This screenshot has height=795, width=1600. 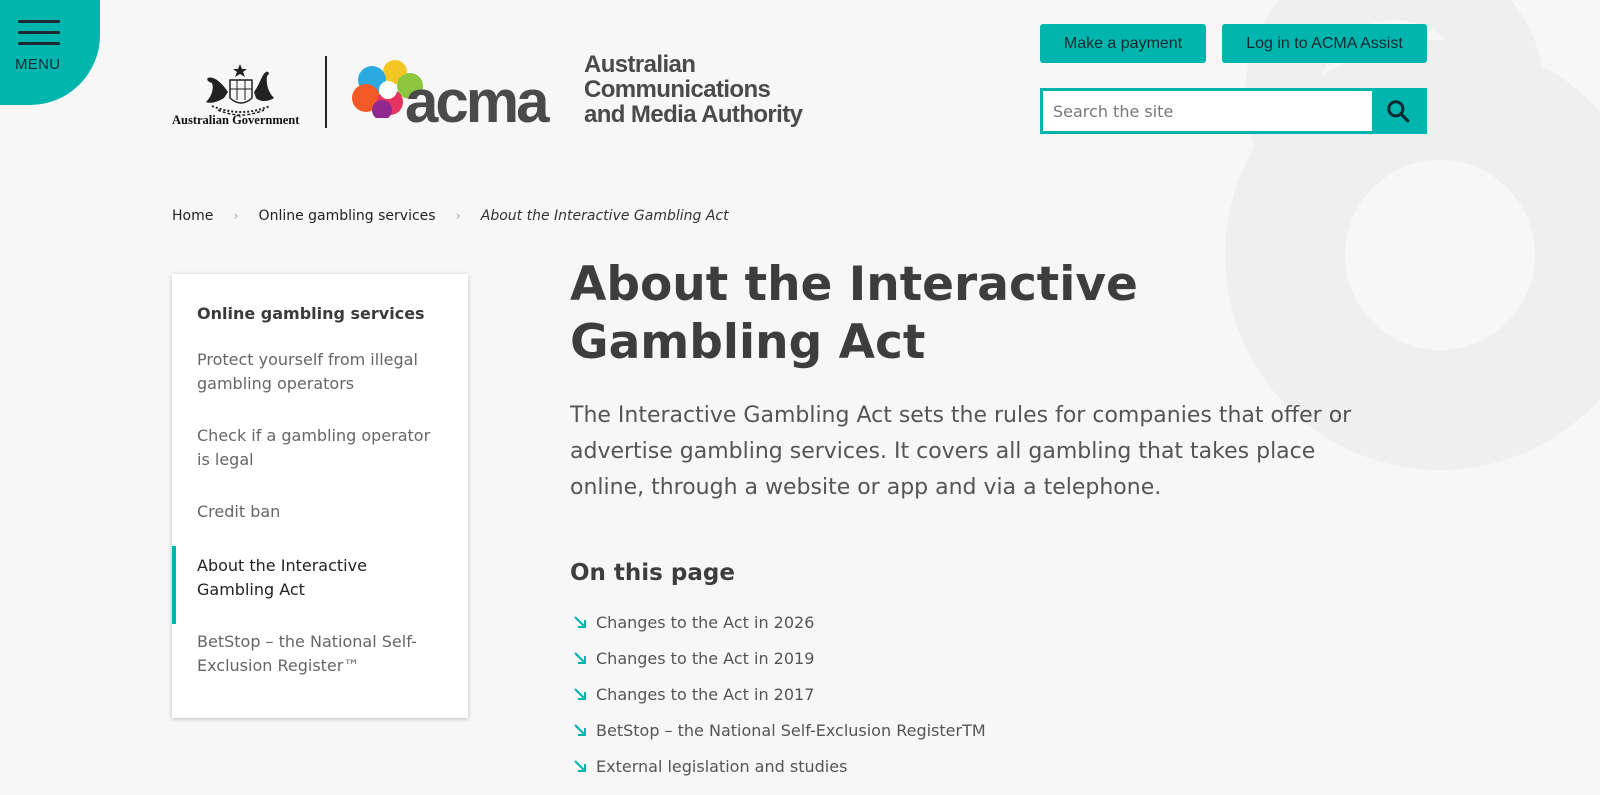 What do you see at coordinates (39, 21) in the screenshot?
I see `hamburger-icon` at bounding box center [39, 21].